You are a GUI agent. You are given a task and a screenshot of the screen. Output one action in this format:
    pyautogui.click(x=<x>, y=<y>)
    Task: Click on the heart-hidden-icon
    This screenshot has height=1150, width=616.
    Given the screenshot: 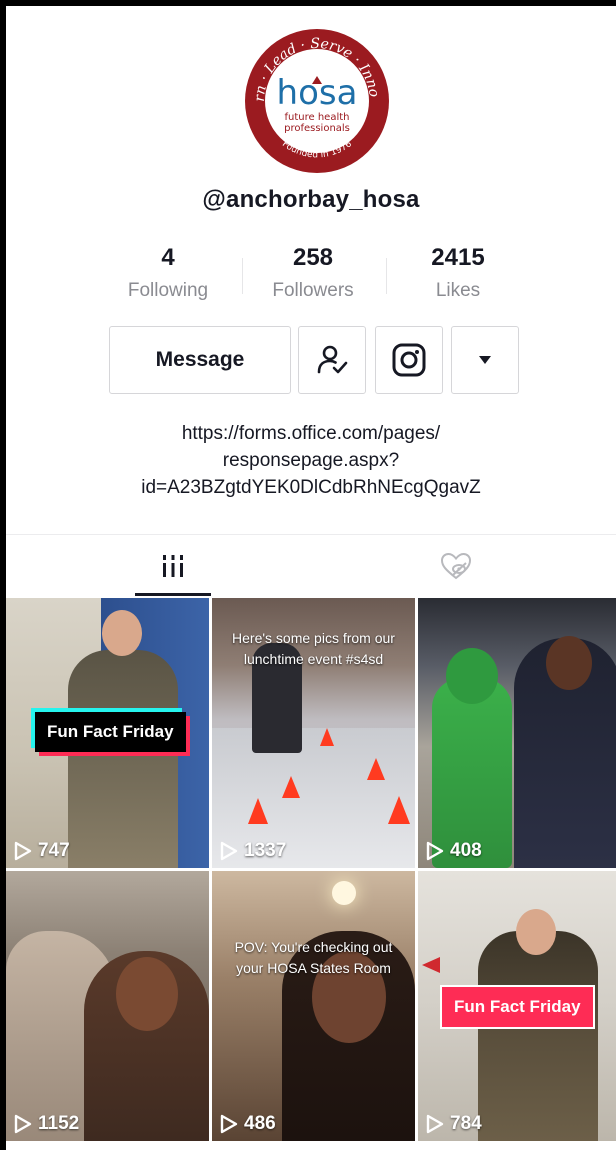 What is the action you would take?
    pyautogui.click(x=456, y=566)
    